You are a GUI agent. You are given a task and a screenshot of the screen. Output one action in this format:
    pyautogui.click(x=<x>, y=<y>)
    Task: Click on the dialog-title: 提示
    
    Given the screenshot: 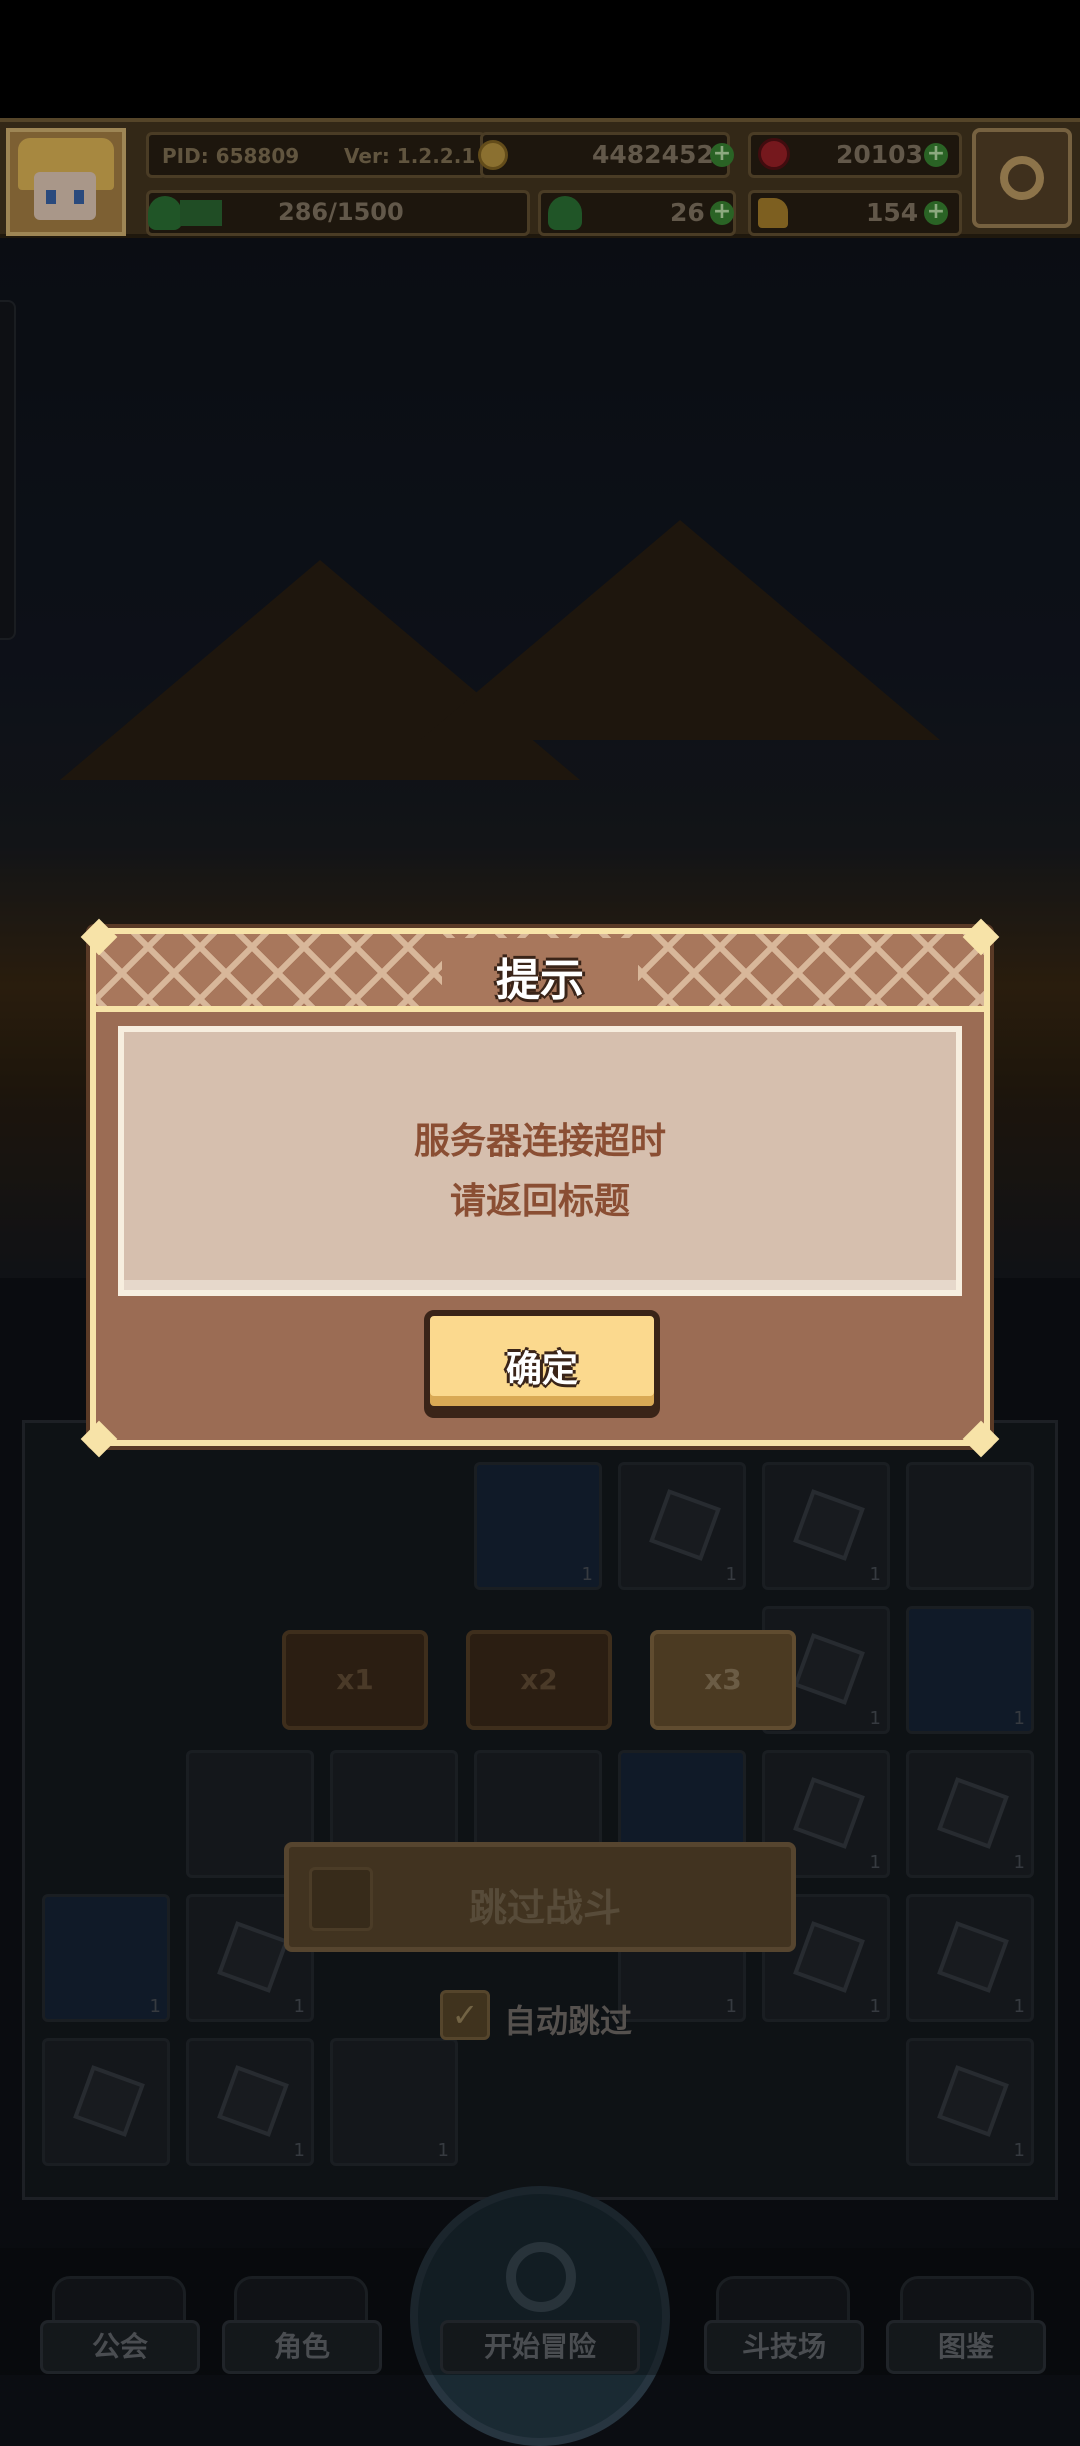 What is the action you would take?
    pyautogui.click(x=540, y=980)
    